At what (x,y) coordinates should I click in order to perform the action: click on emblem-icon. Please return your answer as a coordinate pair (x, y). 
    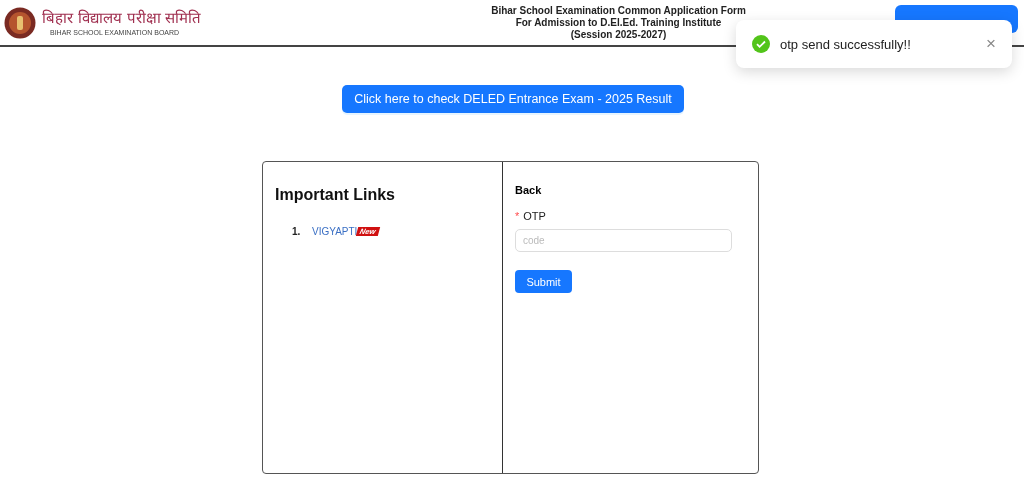
    Looking at the image, I should click on (20, 22).